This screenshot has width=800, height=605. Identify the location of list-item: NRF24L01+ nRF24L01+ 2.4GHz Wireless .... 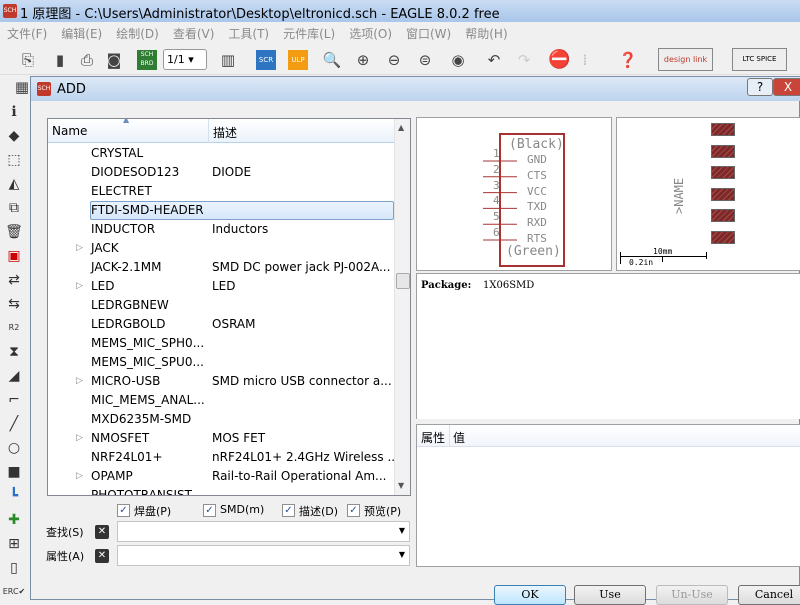
(223, 457).